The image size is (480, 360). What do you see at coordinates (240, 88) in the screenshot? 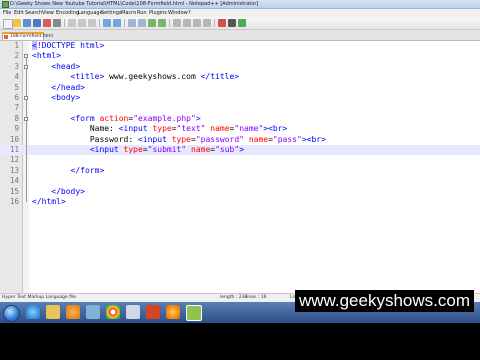
I see `code-line: 5 </head>` at bounding box center [240, 88].